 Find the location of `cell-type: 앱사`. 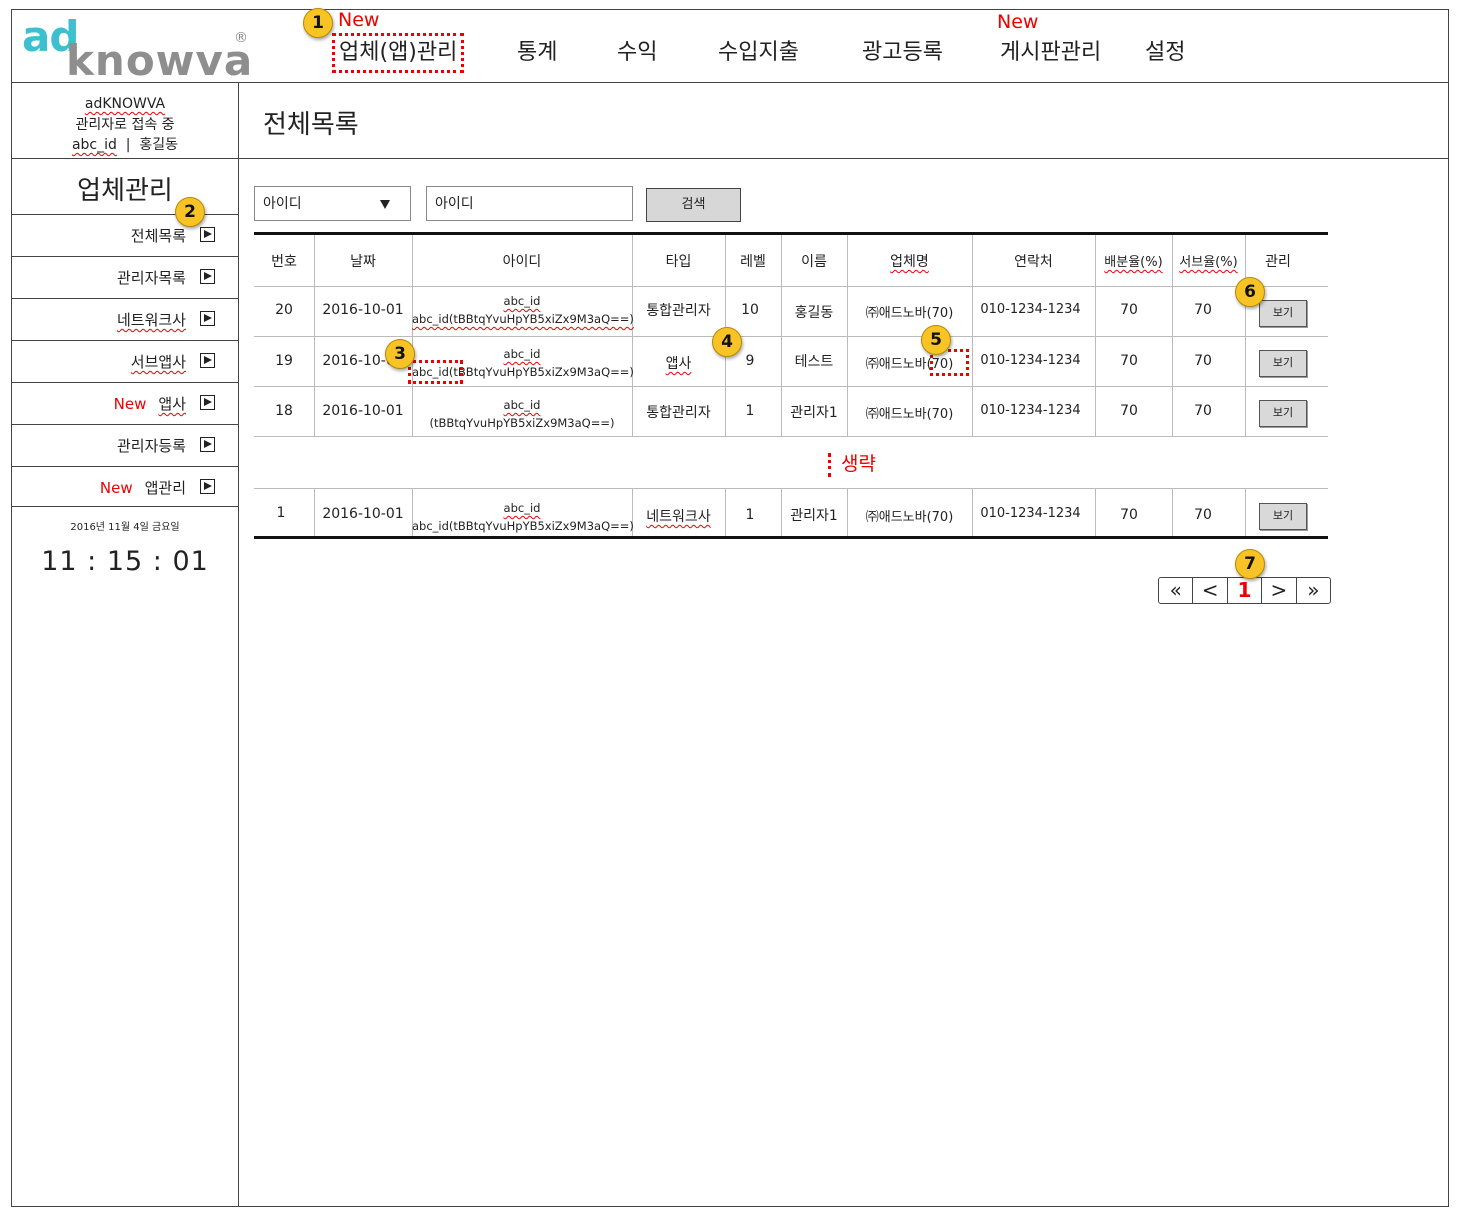

cell-type: 앱사 is located at coordinates (678, 364).